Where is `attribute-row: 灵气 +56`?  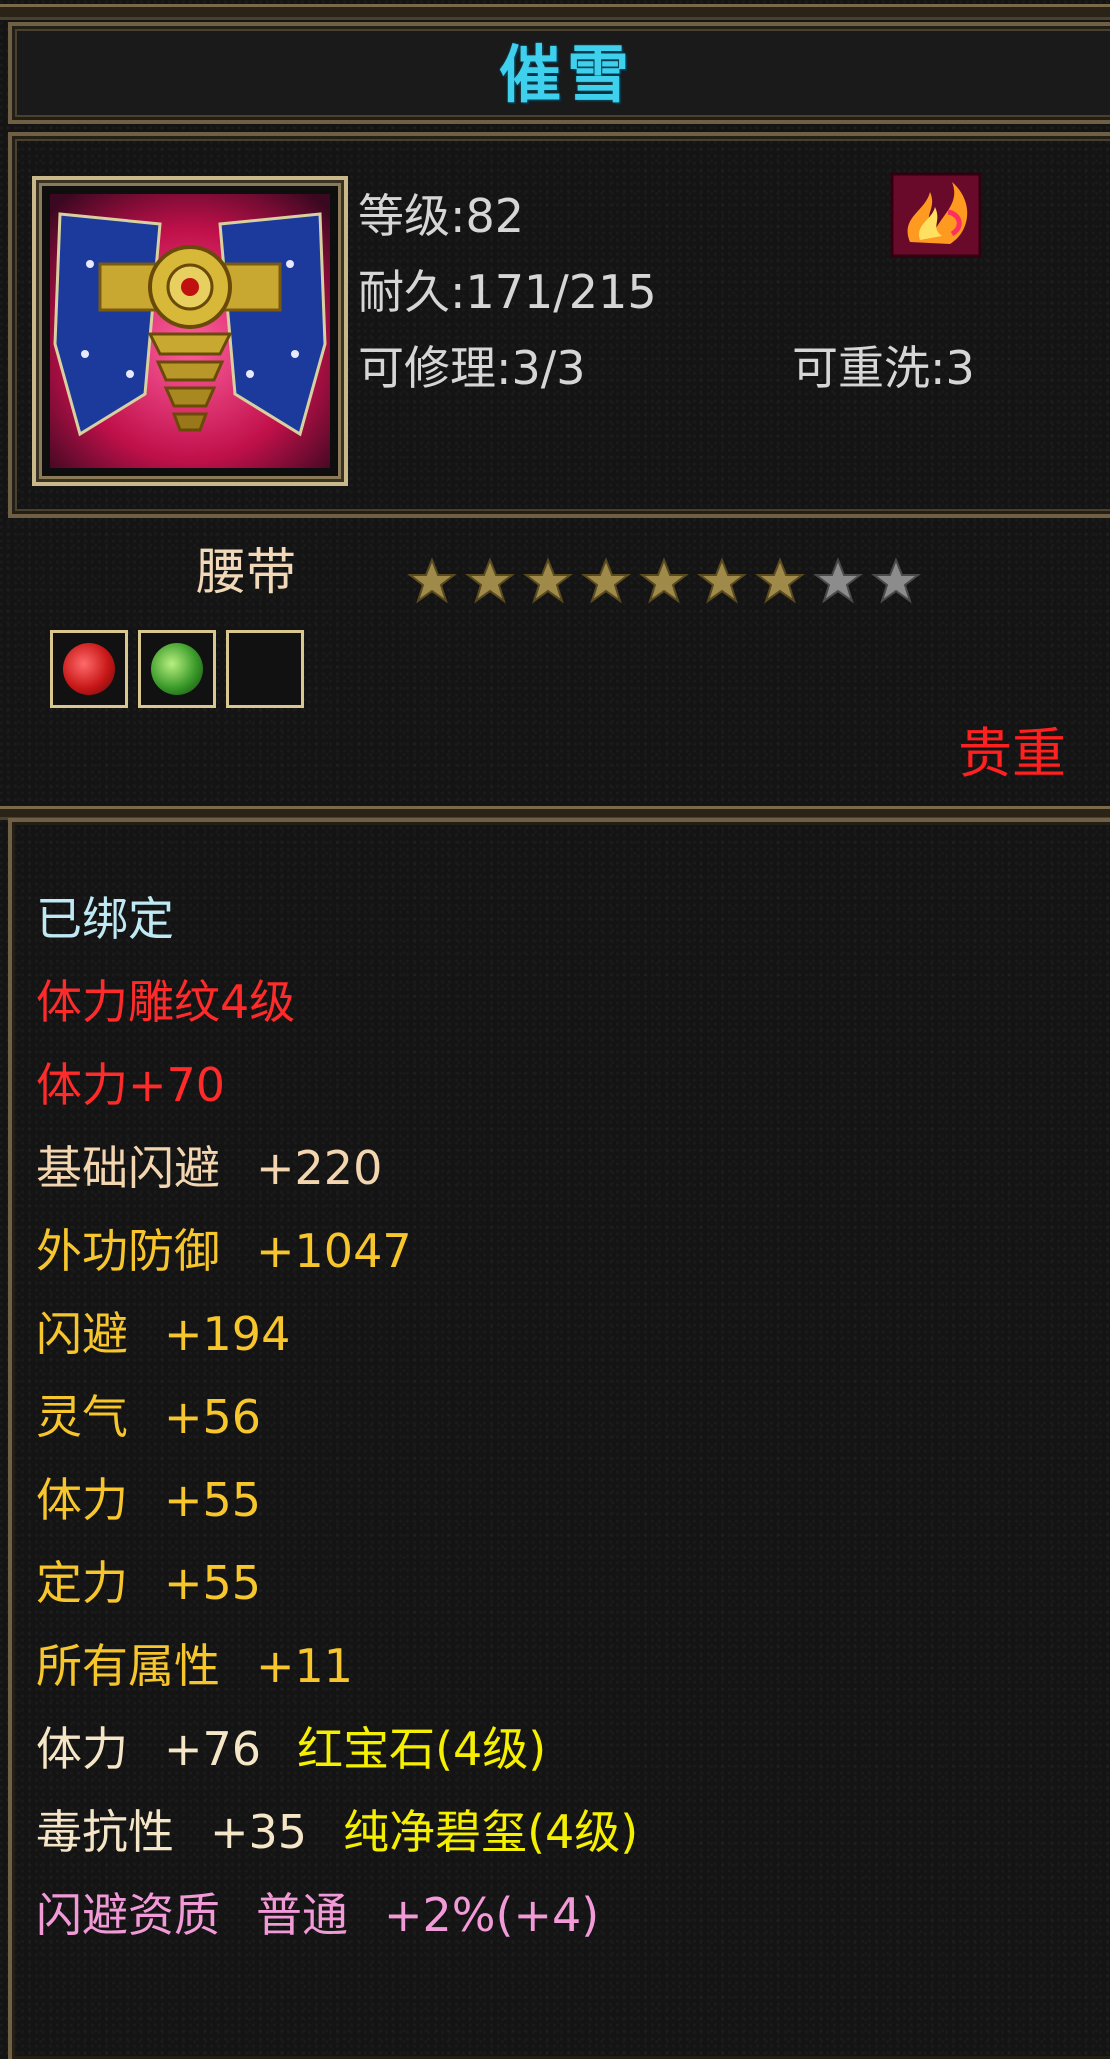 attribute-row: 灵气 +56 is located at coordinates (337, 1417).